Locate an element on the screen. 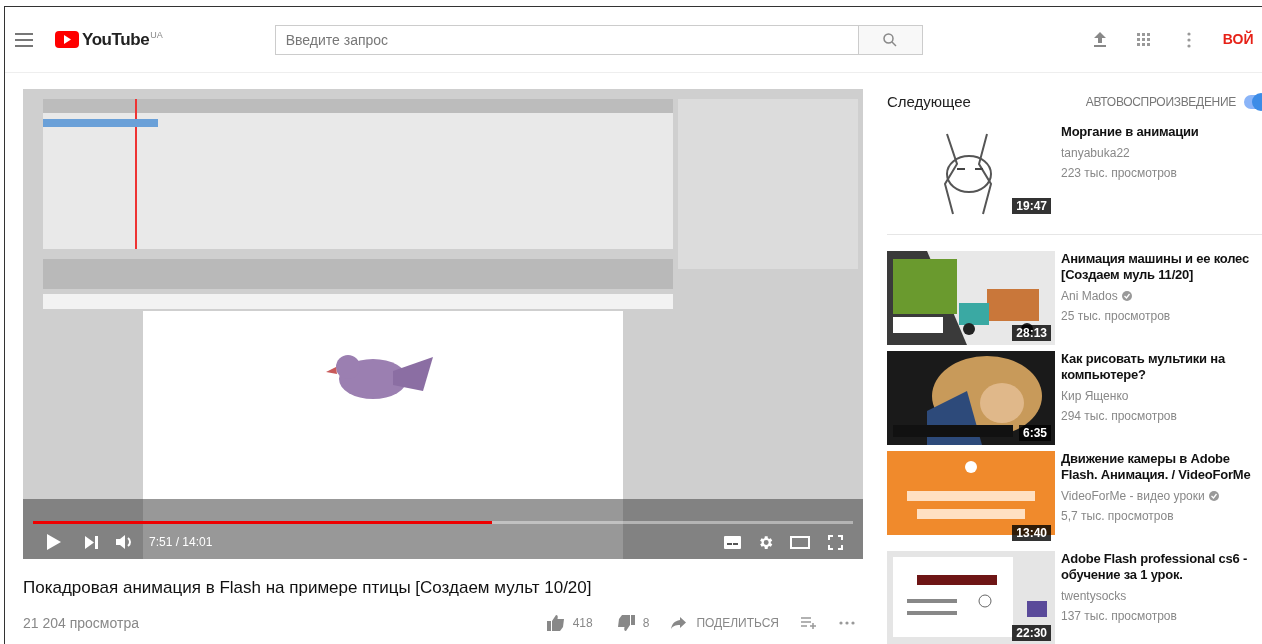  search-icon is located at coordinates (890, 39).